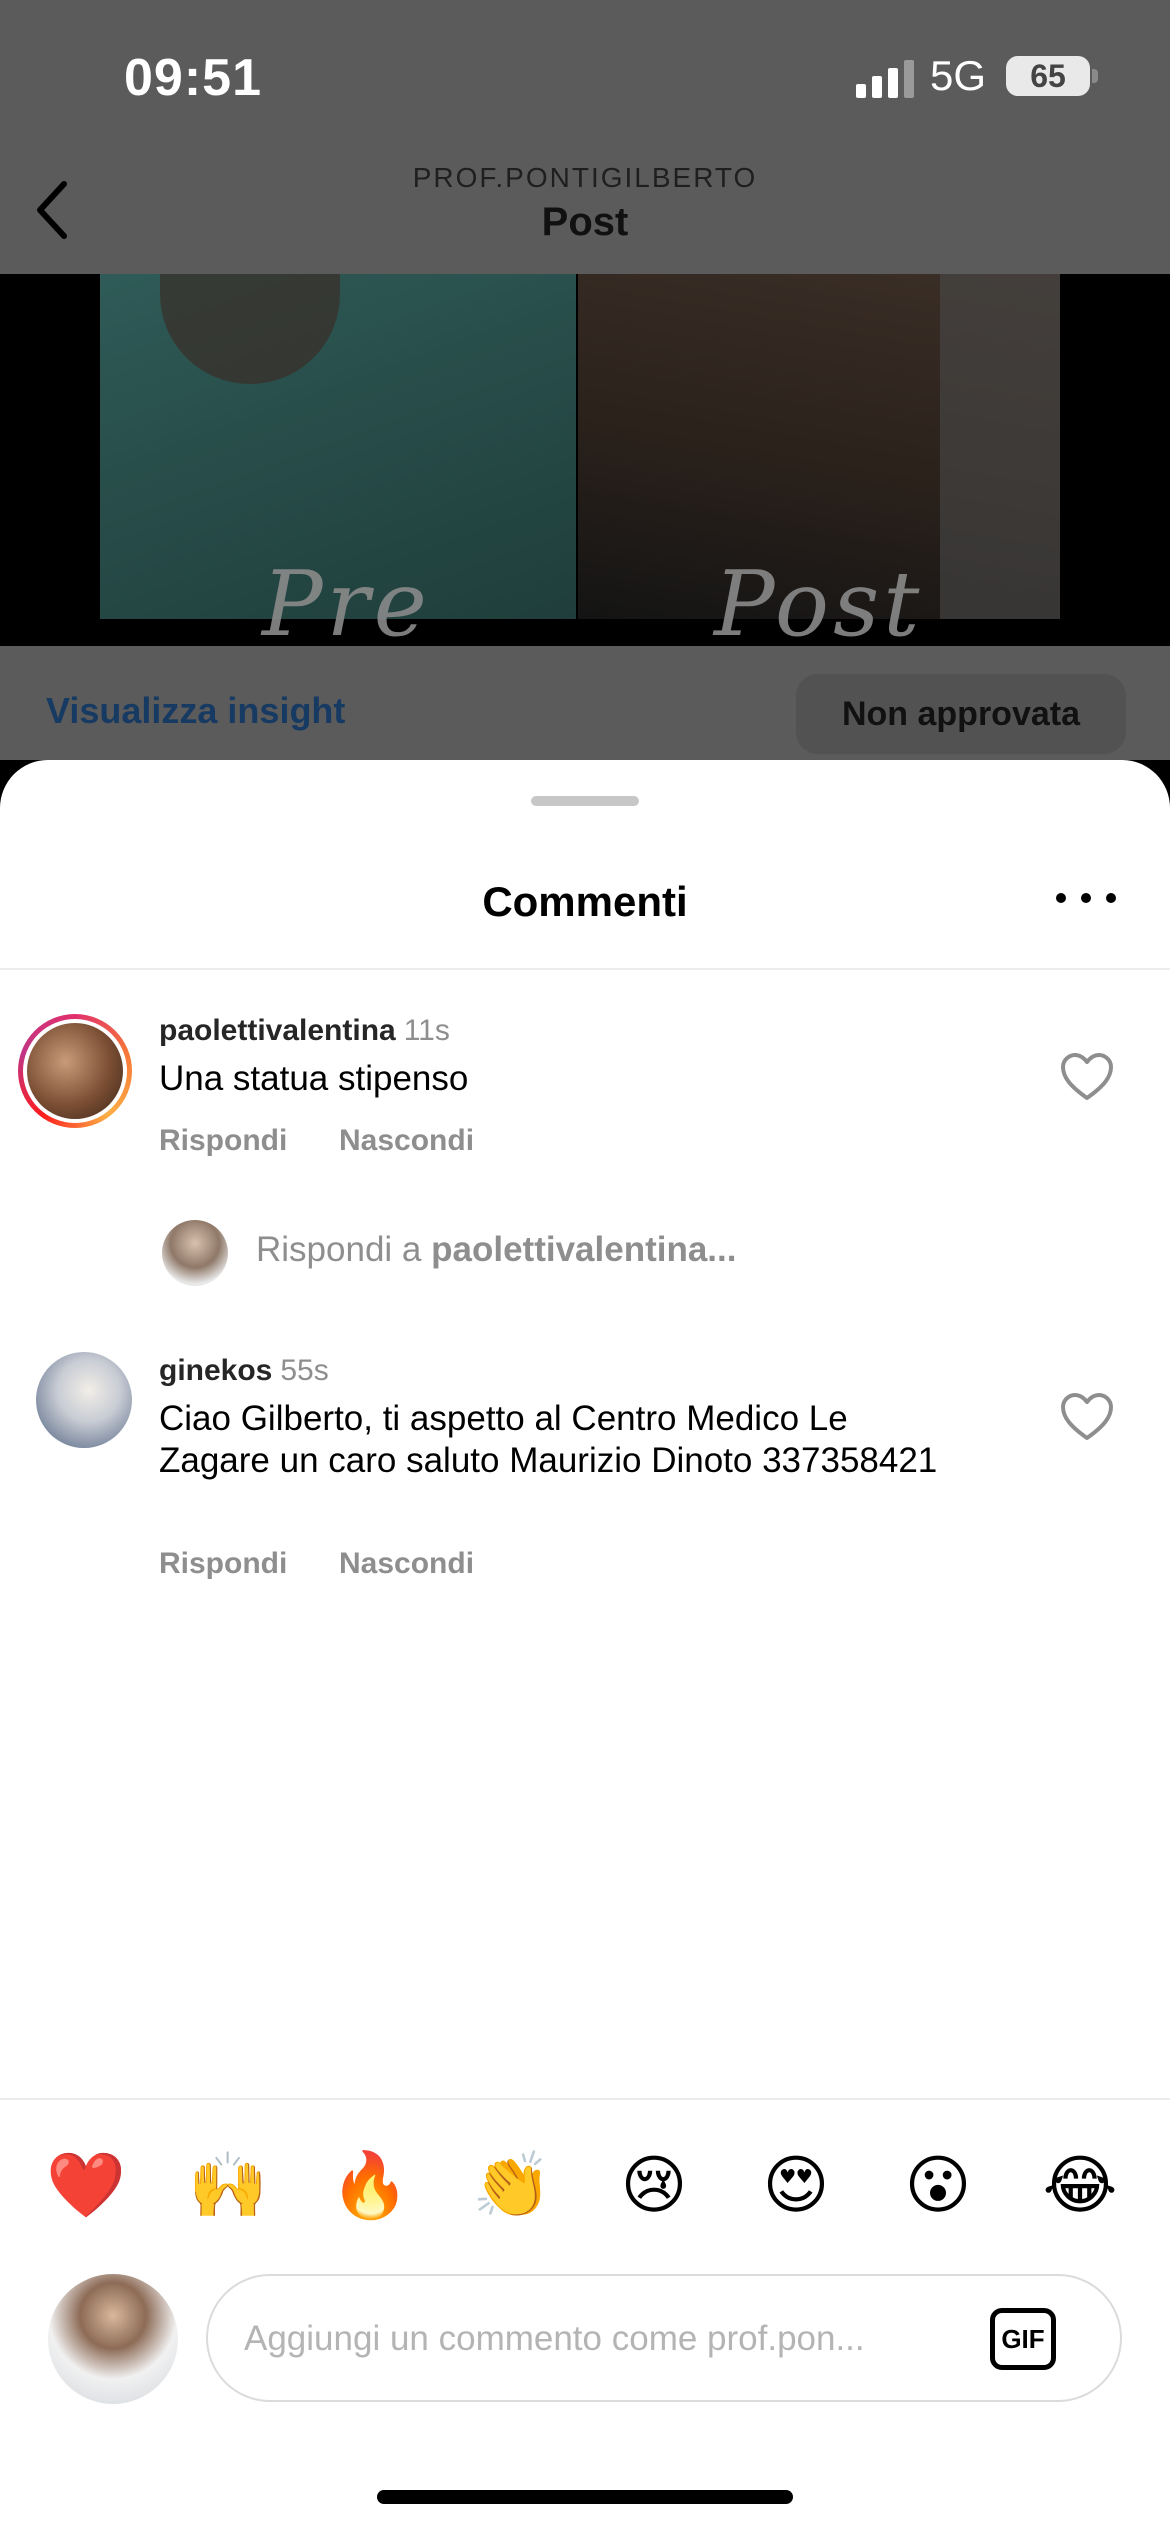 This screenshot has height=2532, width=1170. What do you see at coordinates (938, 2186) in the screenshot?
I see `emoji-surprised: 😮` at bounding box center [938, 2186].